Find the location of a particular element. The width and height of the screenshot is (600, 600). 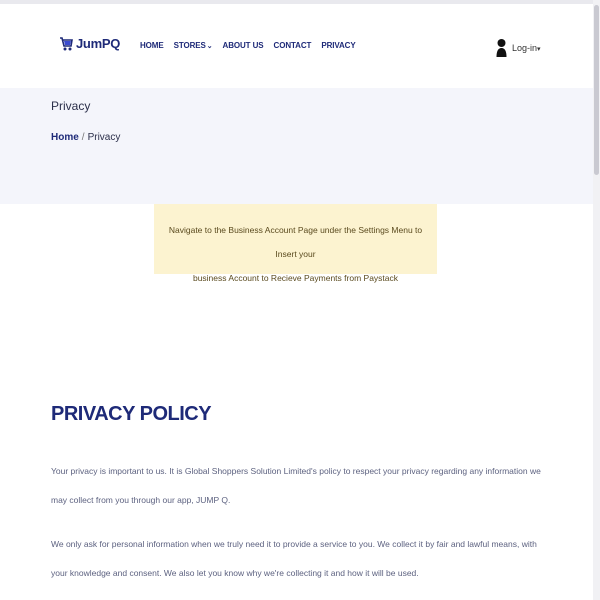

nav-contact: CONTACT is located at coordinates (293, 45).